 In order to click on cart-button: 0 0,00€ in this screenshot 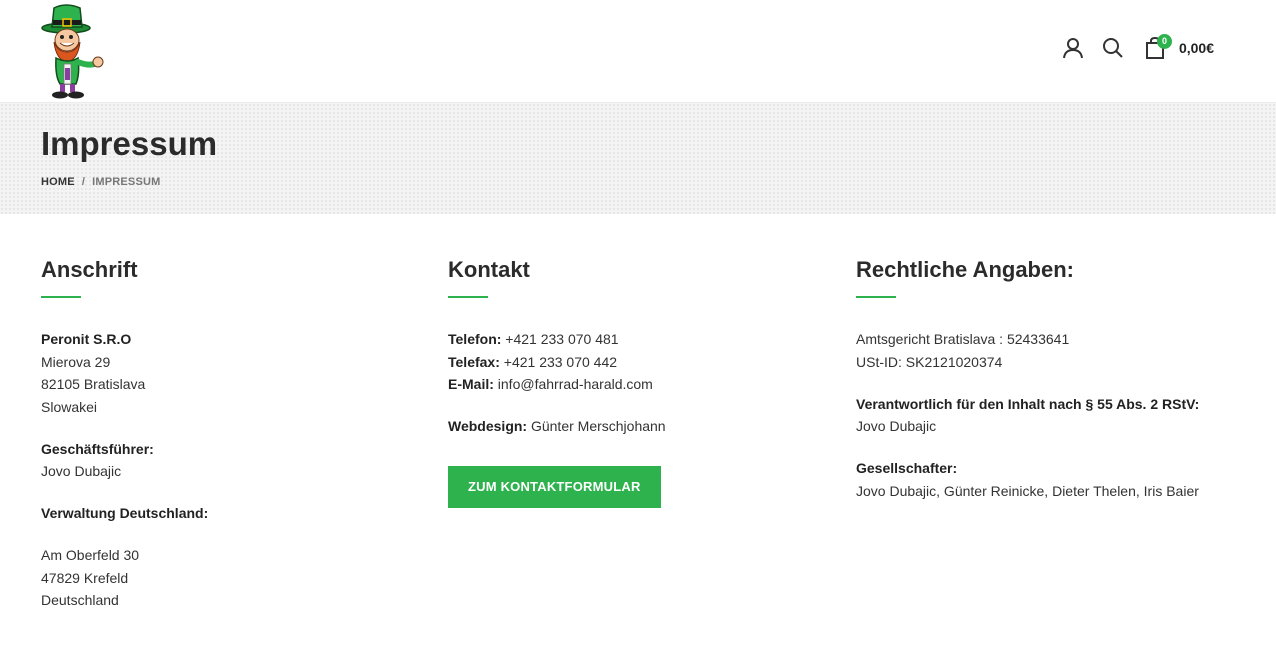, I will do `click(1178, 47)`.